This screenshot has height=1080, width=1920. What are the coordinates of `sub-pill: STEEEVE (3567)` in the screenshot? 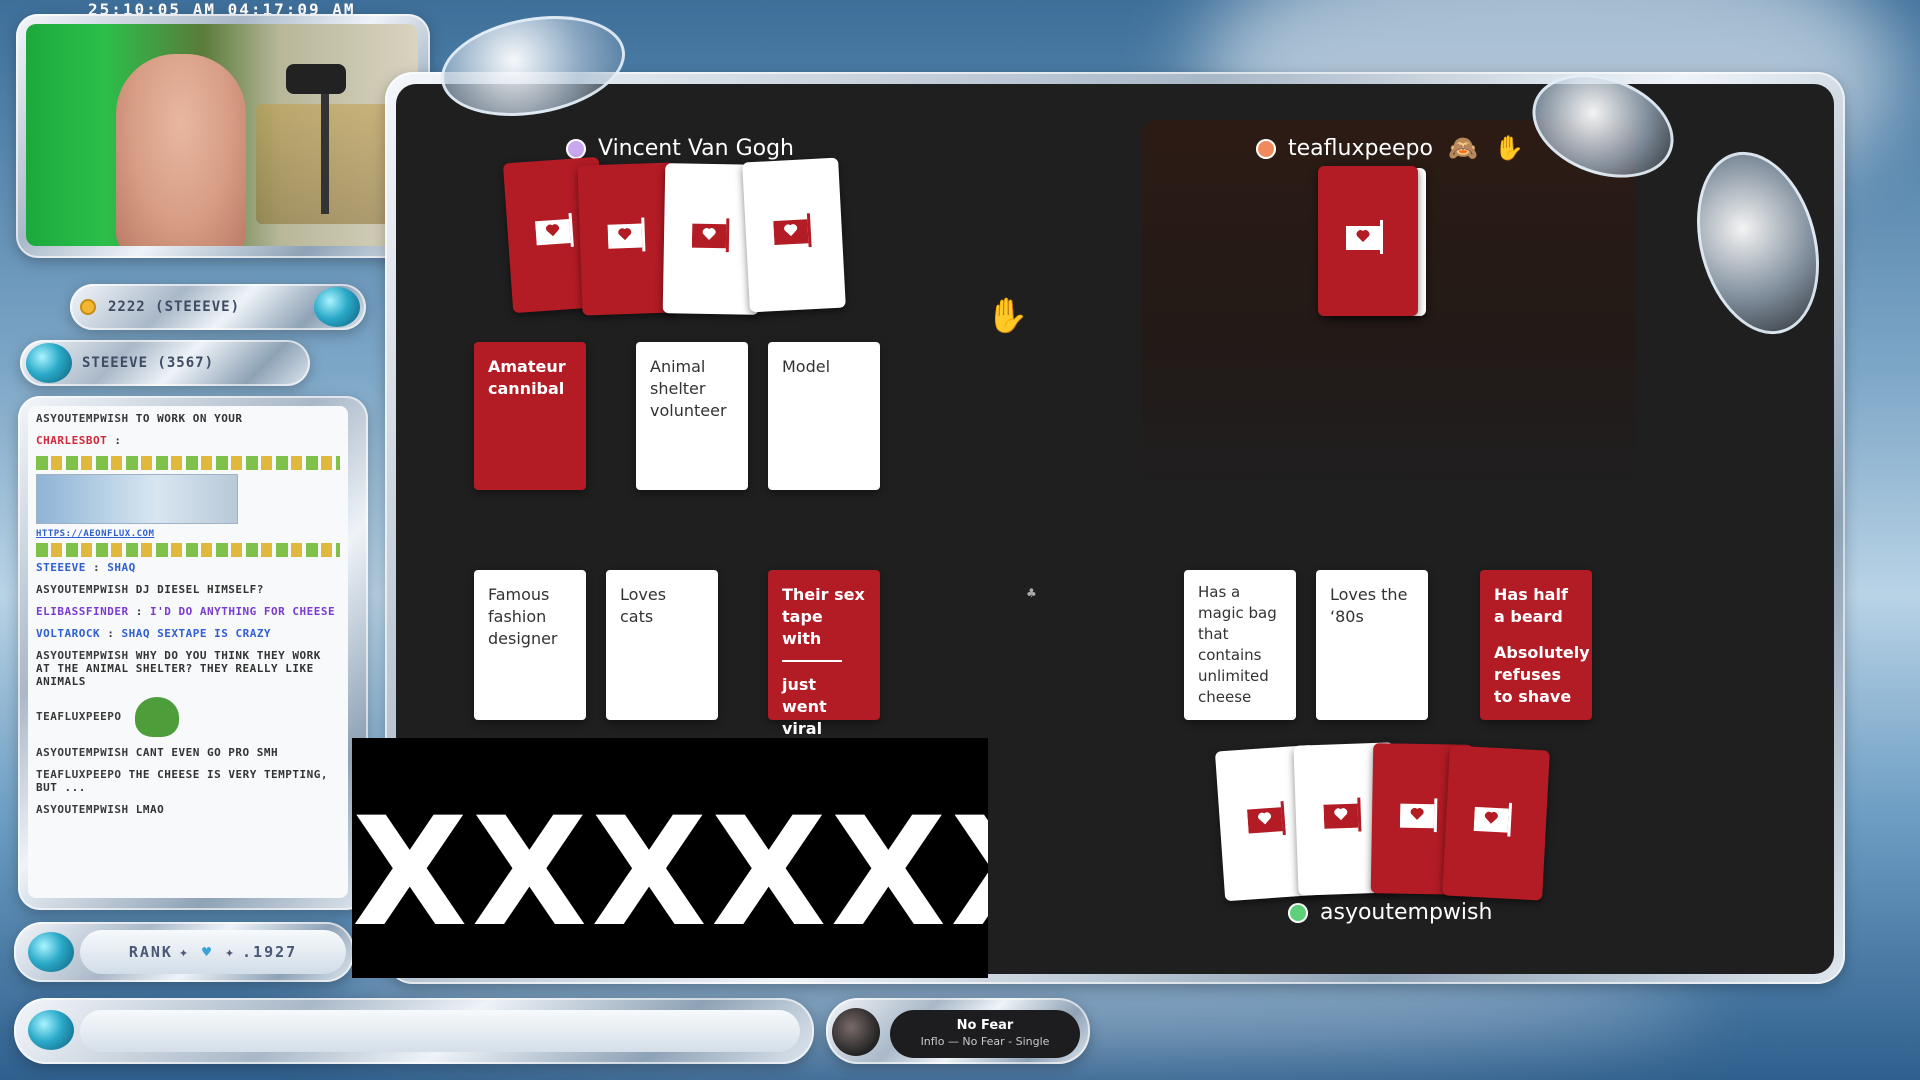 It's located at (165, 363).